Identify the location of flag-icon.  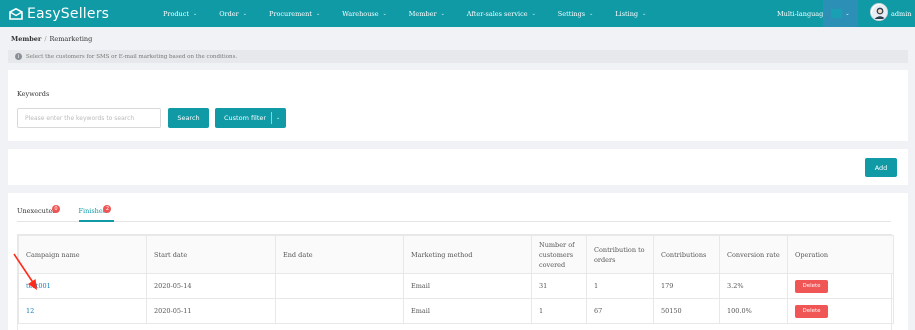
(837, 13).